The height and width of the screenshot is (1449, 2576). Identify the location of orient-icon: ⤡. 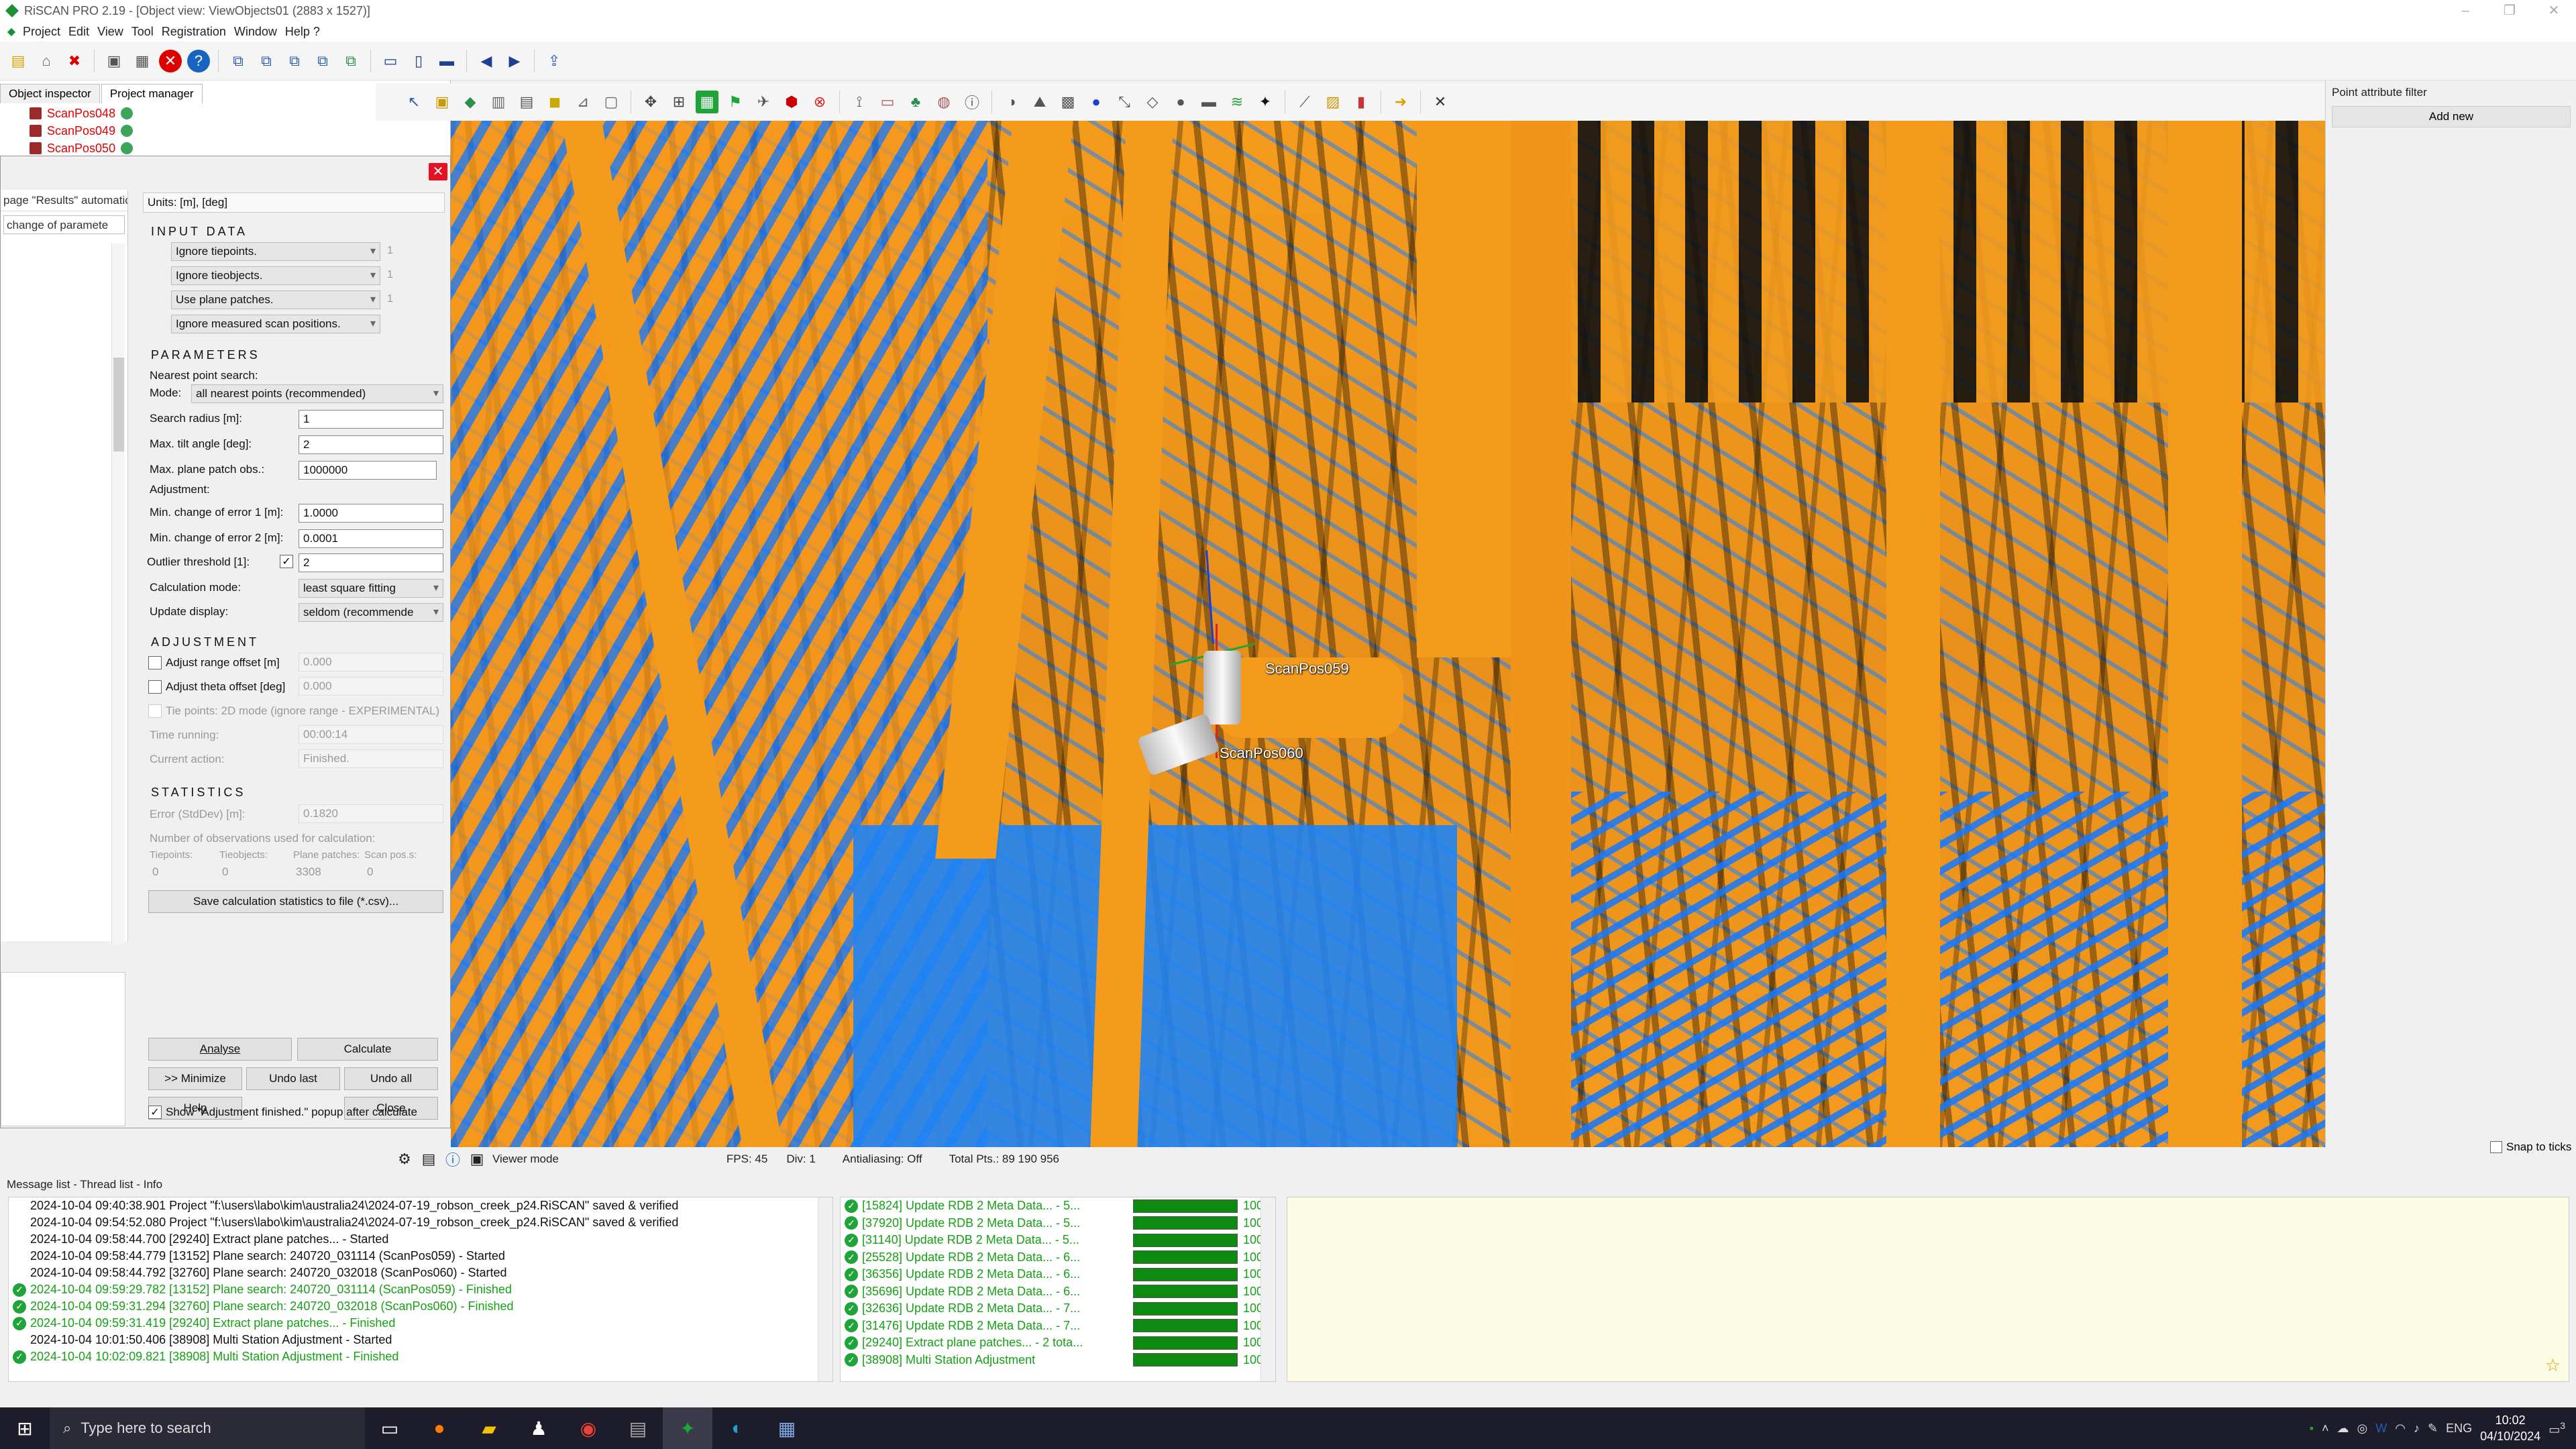
(1124, 102).